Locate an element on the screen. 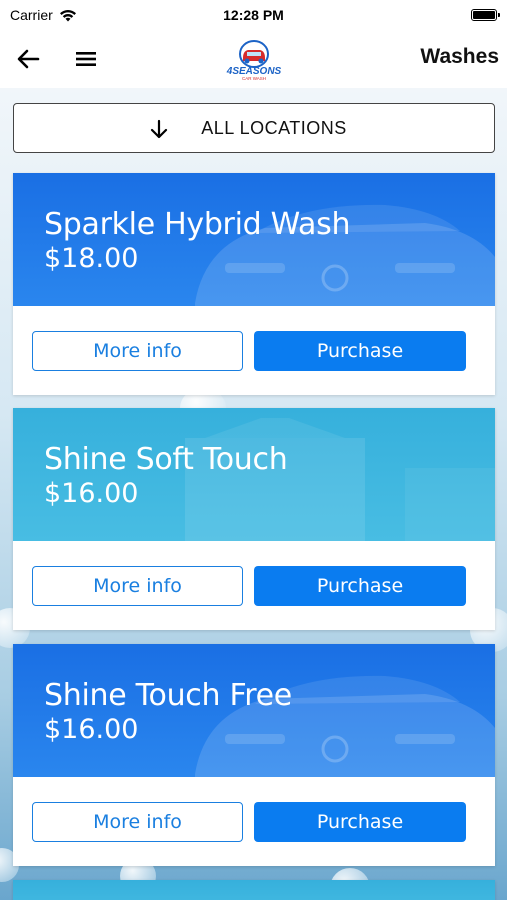 This screenshot has height=900, width=507. wash-card-hero: Sparkle Hybrid Wash $18.00 is located at coordinates (254, 239).